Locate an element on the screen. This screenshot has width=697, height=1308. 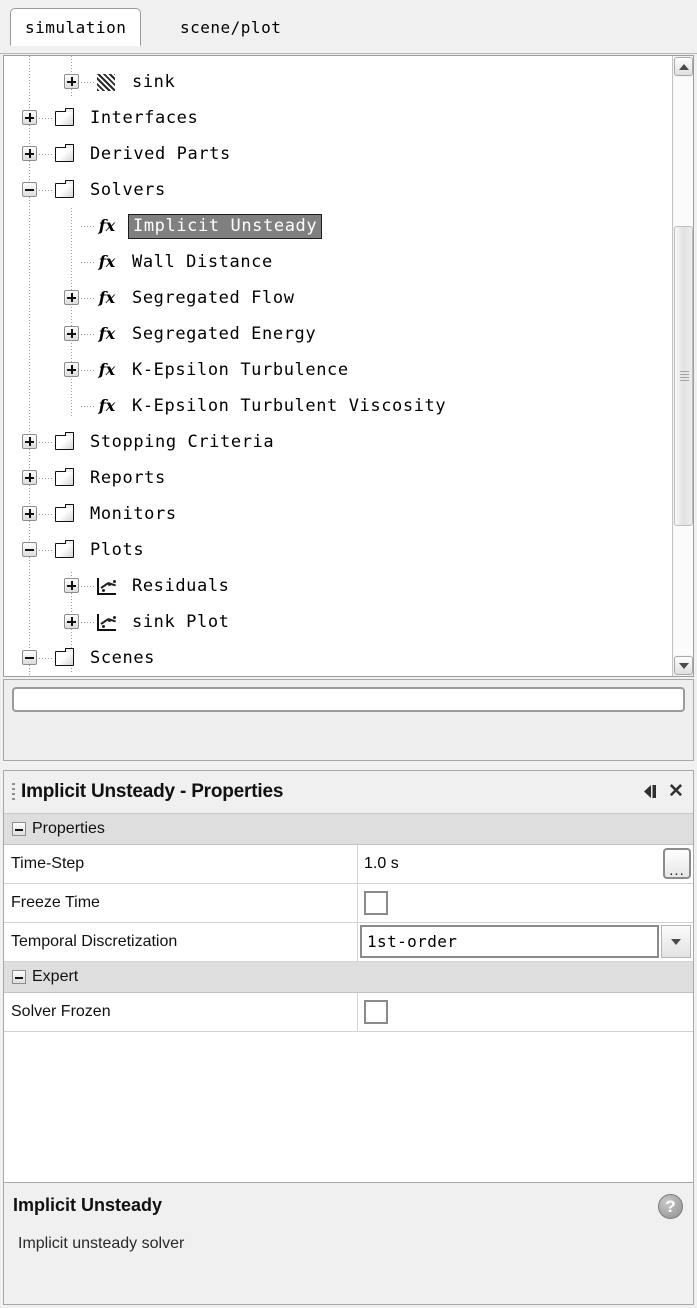
property-group-label: Properties is located at coordinates (68, 828).